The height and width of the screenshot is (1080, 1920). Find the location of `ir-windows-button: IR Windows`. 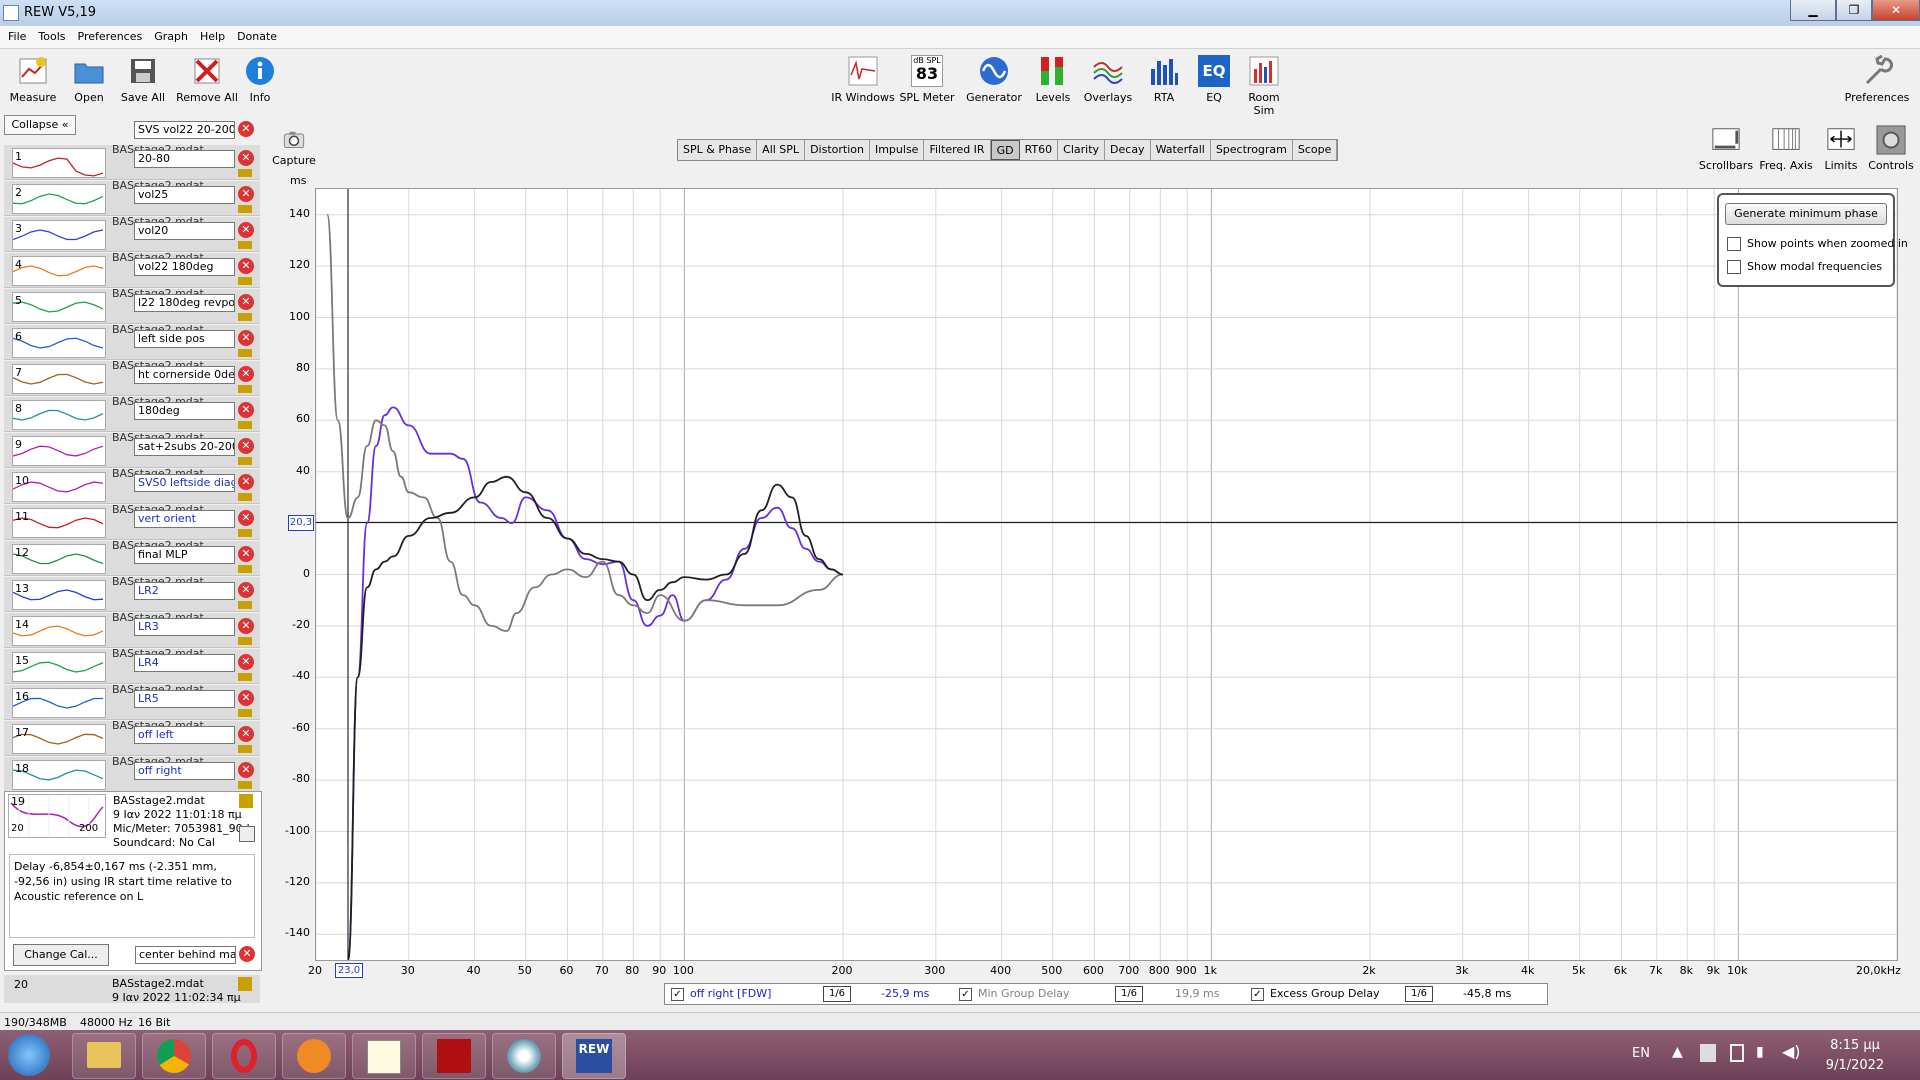

ir-windows-button: IR Windows is located at coordinates (863, 79).